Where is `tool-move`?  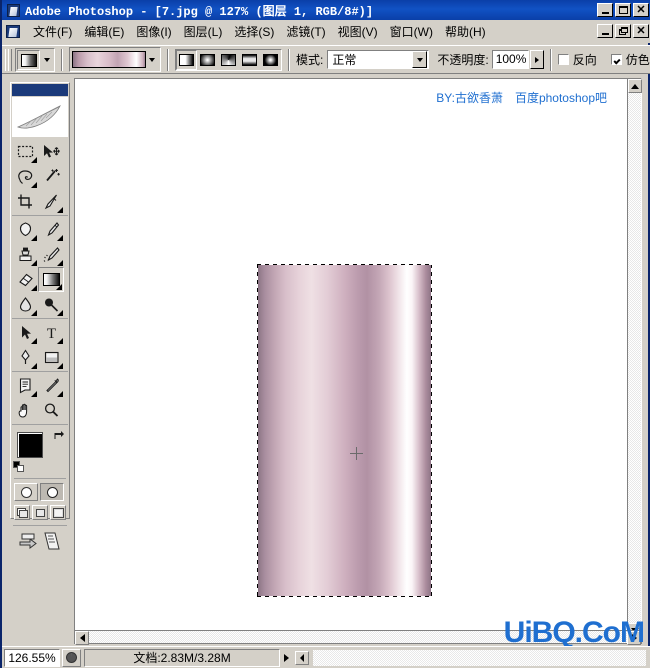 tool-move is located at coordinates (51, 151).